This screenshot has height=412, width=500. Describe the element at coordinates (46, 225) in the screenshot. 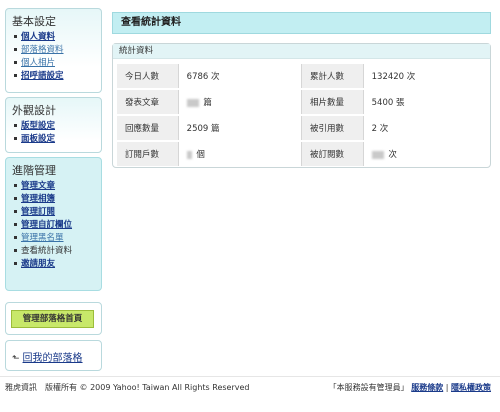

I see `sidebar-link-custom-fields: 管理自訂欄位` at that location.